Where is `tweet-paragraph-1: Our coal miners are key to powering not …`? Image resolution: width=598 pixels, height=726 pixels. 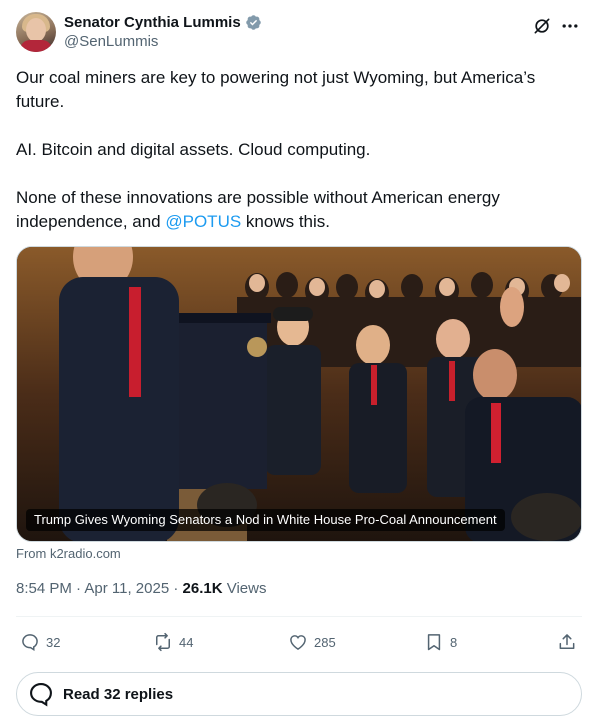
tweet-paragraph-1: Our coal miners are key to powering not … is located at coordinates (276, 89).